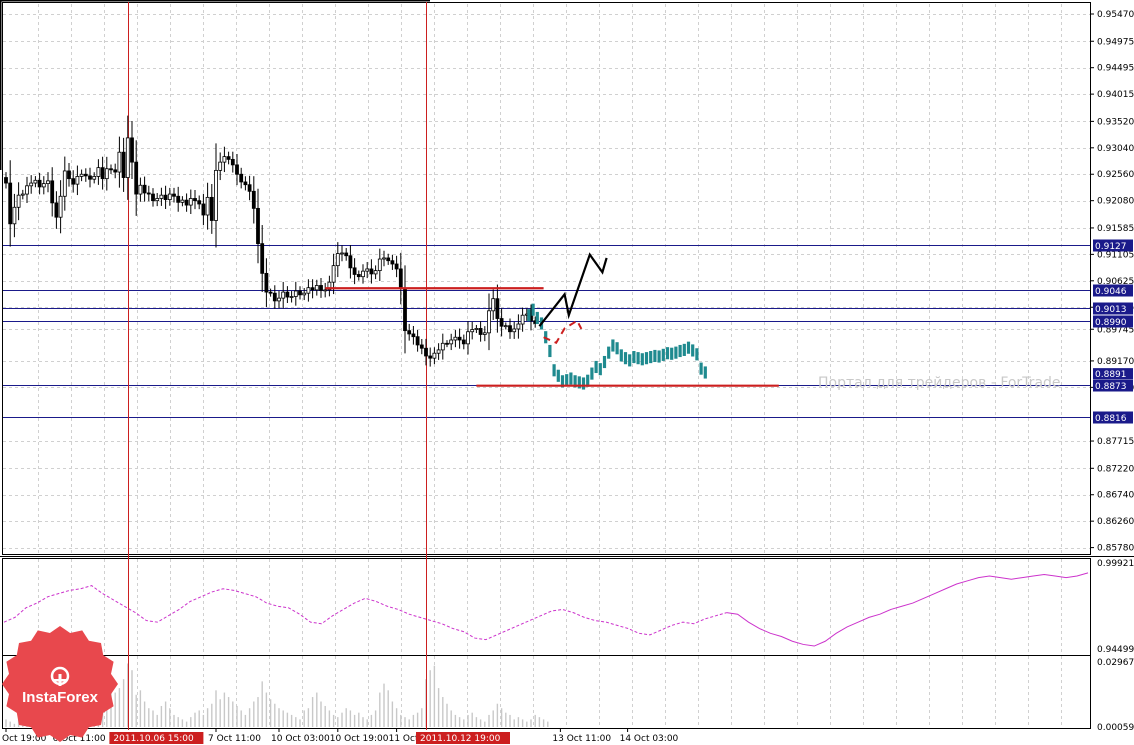  Describe the element at coordinates (563, 332) in the screenshot. I see `alternative-arrow-path` at that location.